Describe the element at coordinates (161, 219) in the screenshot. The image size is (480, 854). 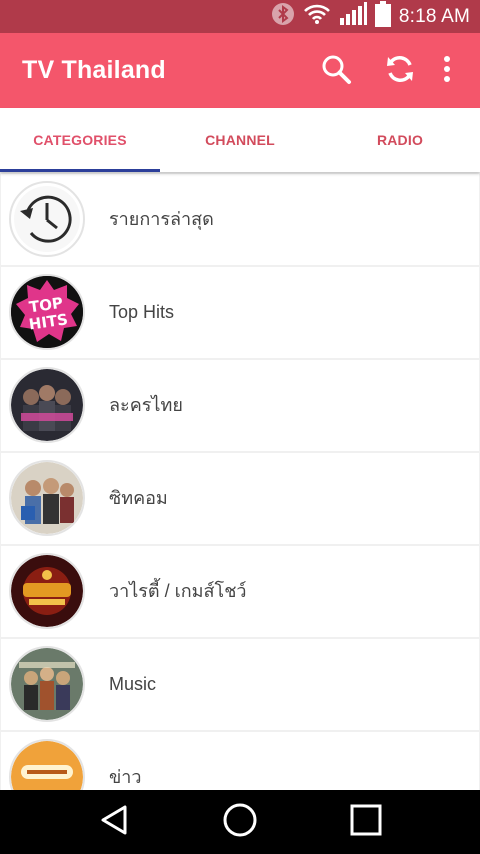
I see `category-label: รายการล่าสุด` at that location.